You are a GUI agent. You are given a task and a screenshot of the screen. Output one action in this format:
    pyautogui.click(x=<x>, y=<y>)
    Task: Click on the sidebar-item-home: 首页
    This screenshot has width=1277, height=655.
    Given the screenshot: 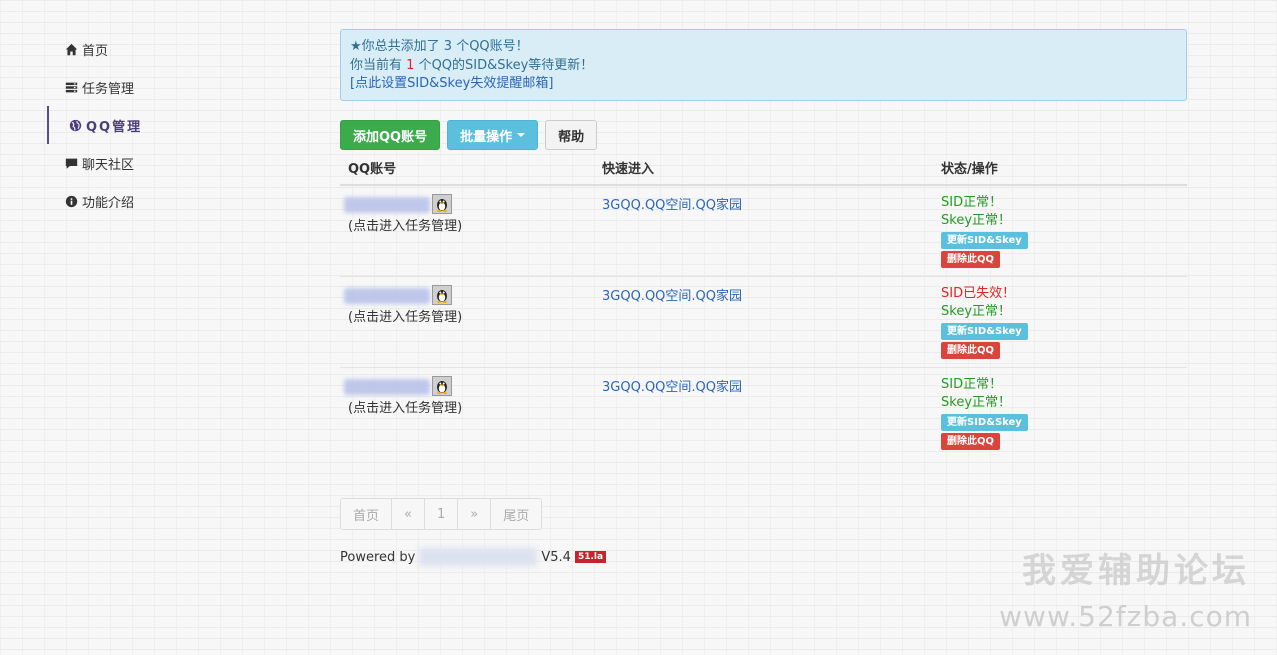 What is the action you would take?
    pyautogui.click(x=167, y=49)
    